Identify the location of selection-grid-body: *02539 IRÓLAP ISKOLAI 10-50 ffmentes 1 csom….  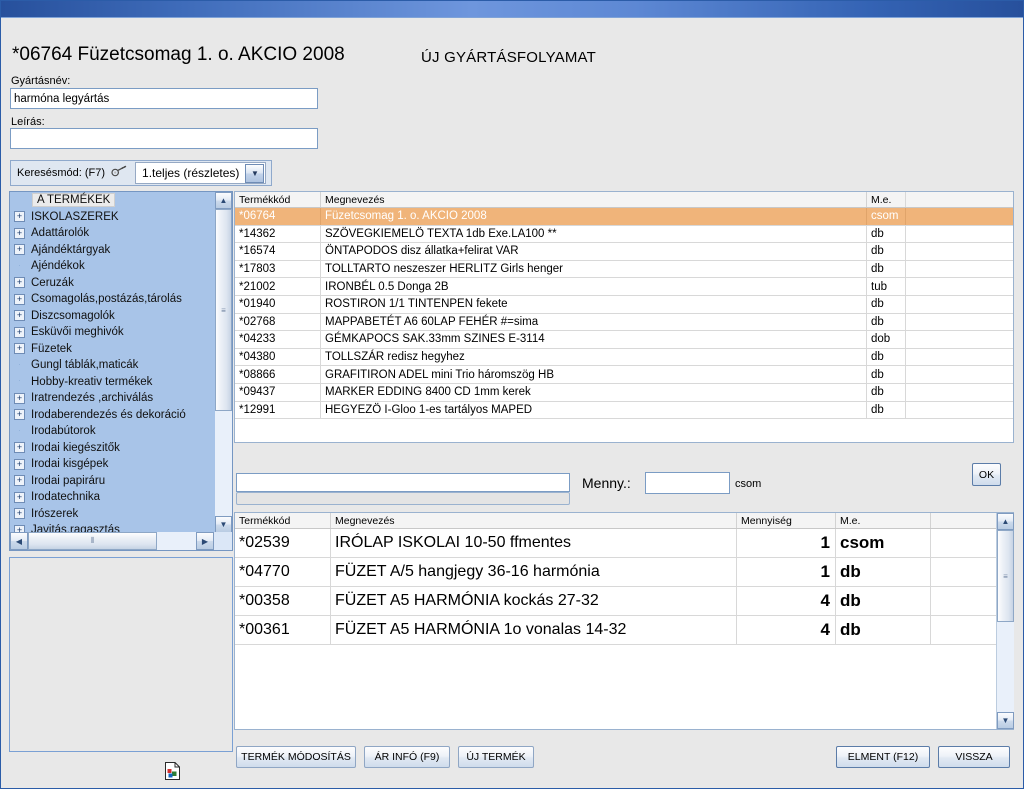
(624, 587).